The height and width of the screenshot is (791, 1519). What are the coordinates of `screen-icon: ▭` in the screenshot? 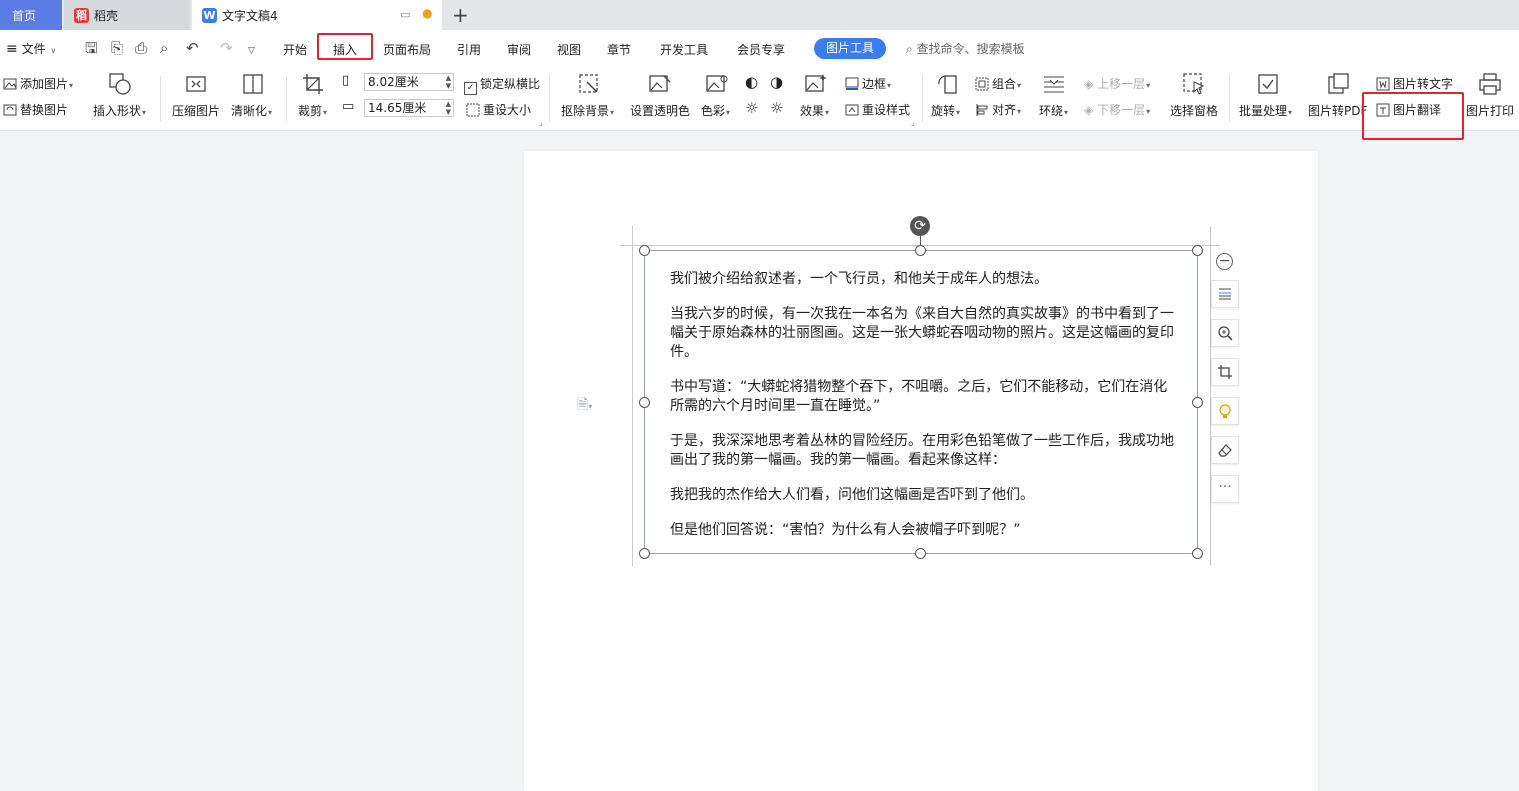 It's located at (405, 14).